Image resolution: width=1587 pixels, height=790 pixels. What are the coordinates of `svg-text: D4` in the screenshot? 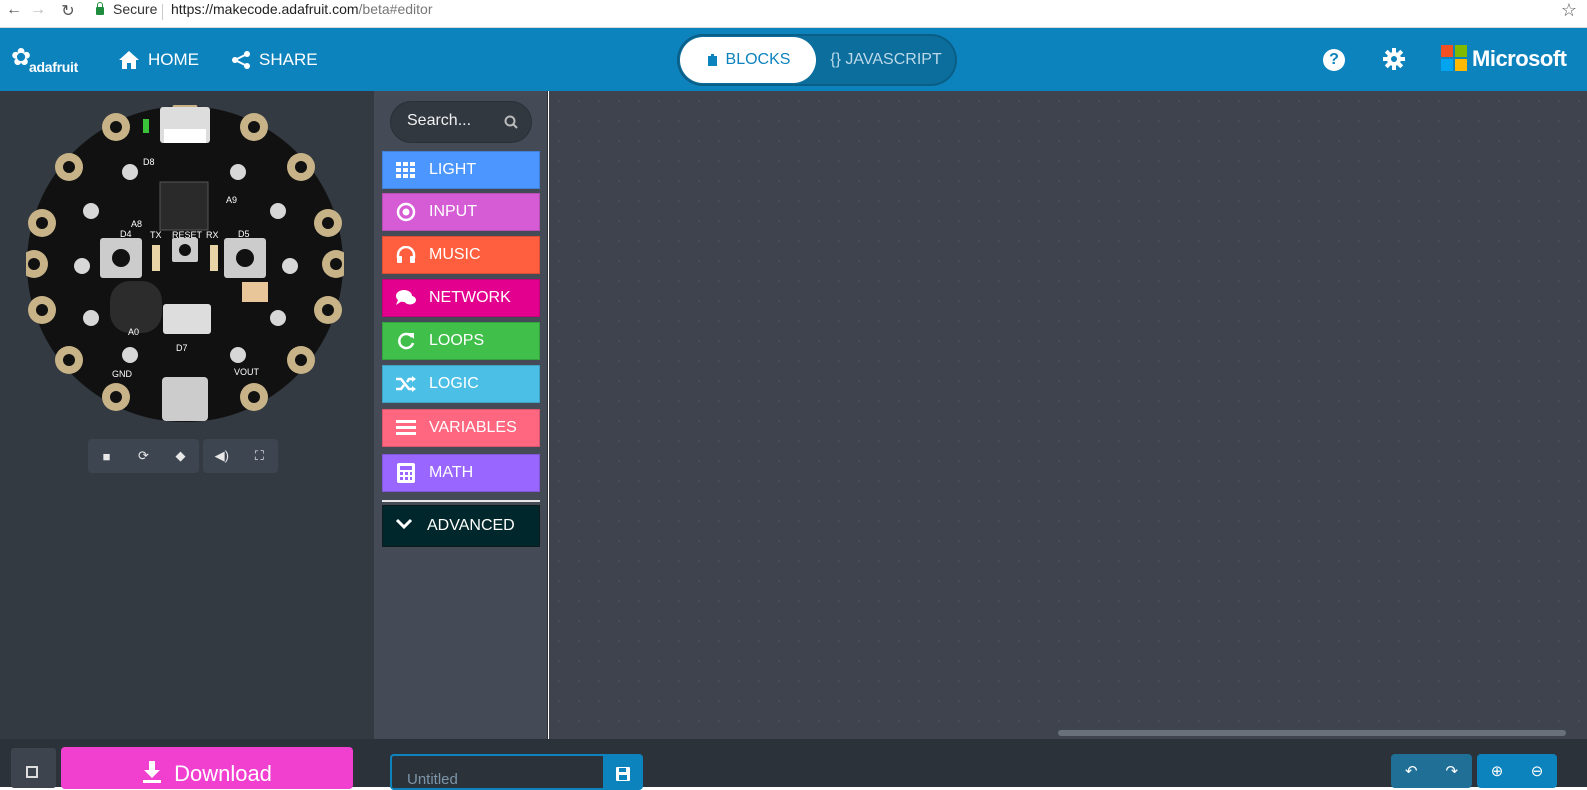 It's located at (126, 234).